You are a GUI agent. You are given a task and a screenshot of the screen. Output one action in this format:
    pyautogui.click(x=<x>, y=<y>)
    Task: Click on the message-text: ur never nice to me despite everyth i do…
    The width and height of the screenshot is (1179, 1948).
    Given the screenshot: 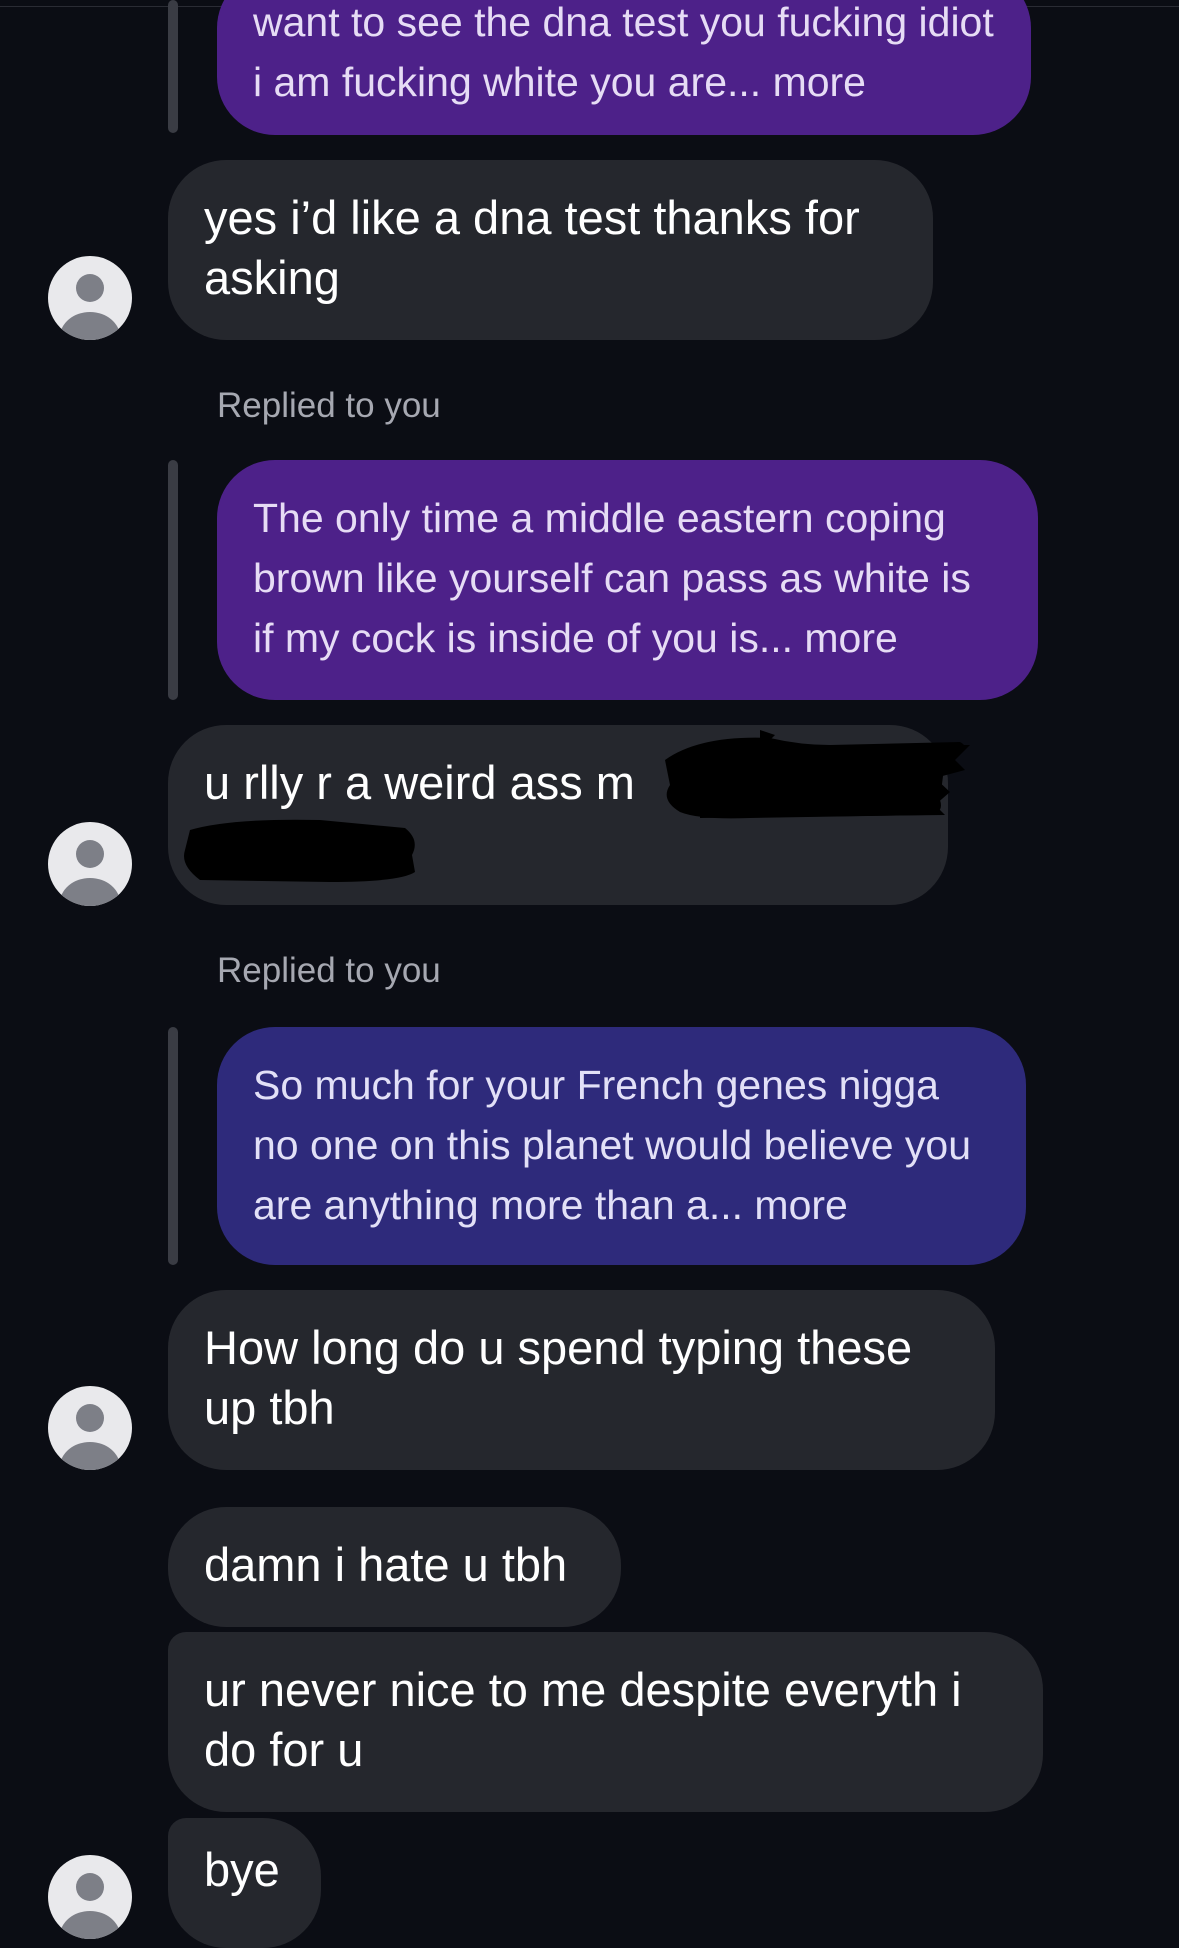 What is the action you would take?
    pyautogui.click(x=583, y=1719)
    